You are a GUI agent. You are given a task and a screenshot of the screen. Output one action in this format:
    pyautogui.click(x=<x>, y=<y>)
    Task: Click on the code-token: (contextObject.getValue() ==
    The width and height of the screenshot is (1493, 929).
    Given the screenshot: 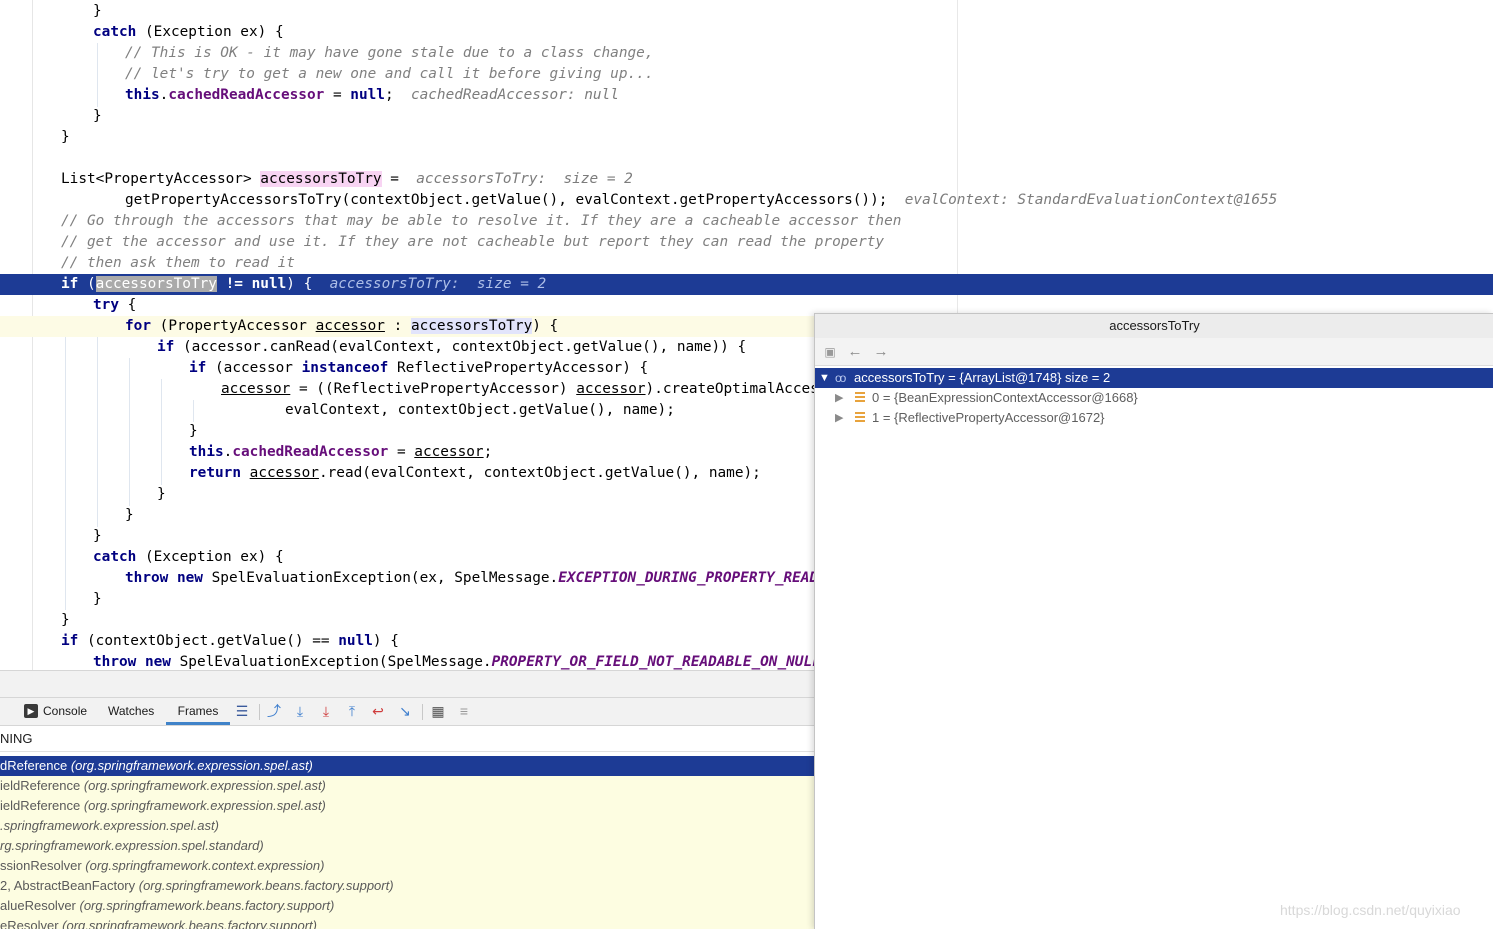 What is the action you would take?
    pyautogui.click(x=208, y=641)
    